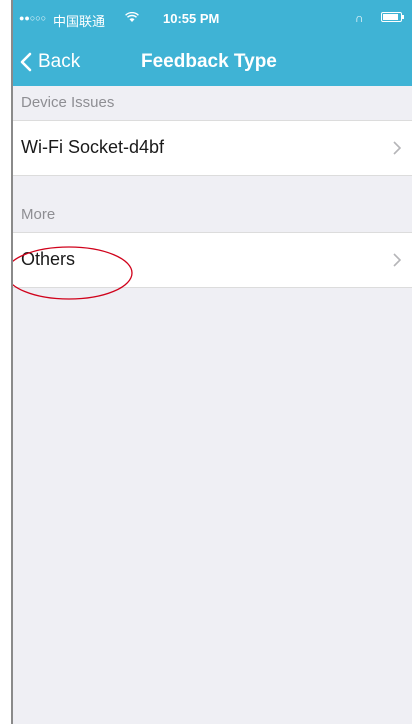 The height and width of the screenshot is (724, 412). I want to click on list-item-wifi-socket: Wi-Fi Socket-d4bf, so click(212, 148).